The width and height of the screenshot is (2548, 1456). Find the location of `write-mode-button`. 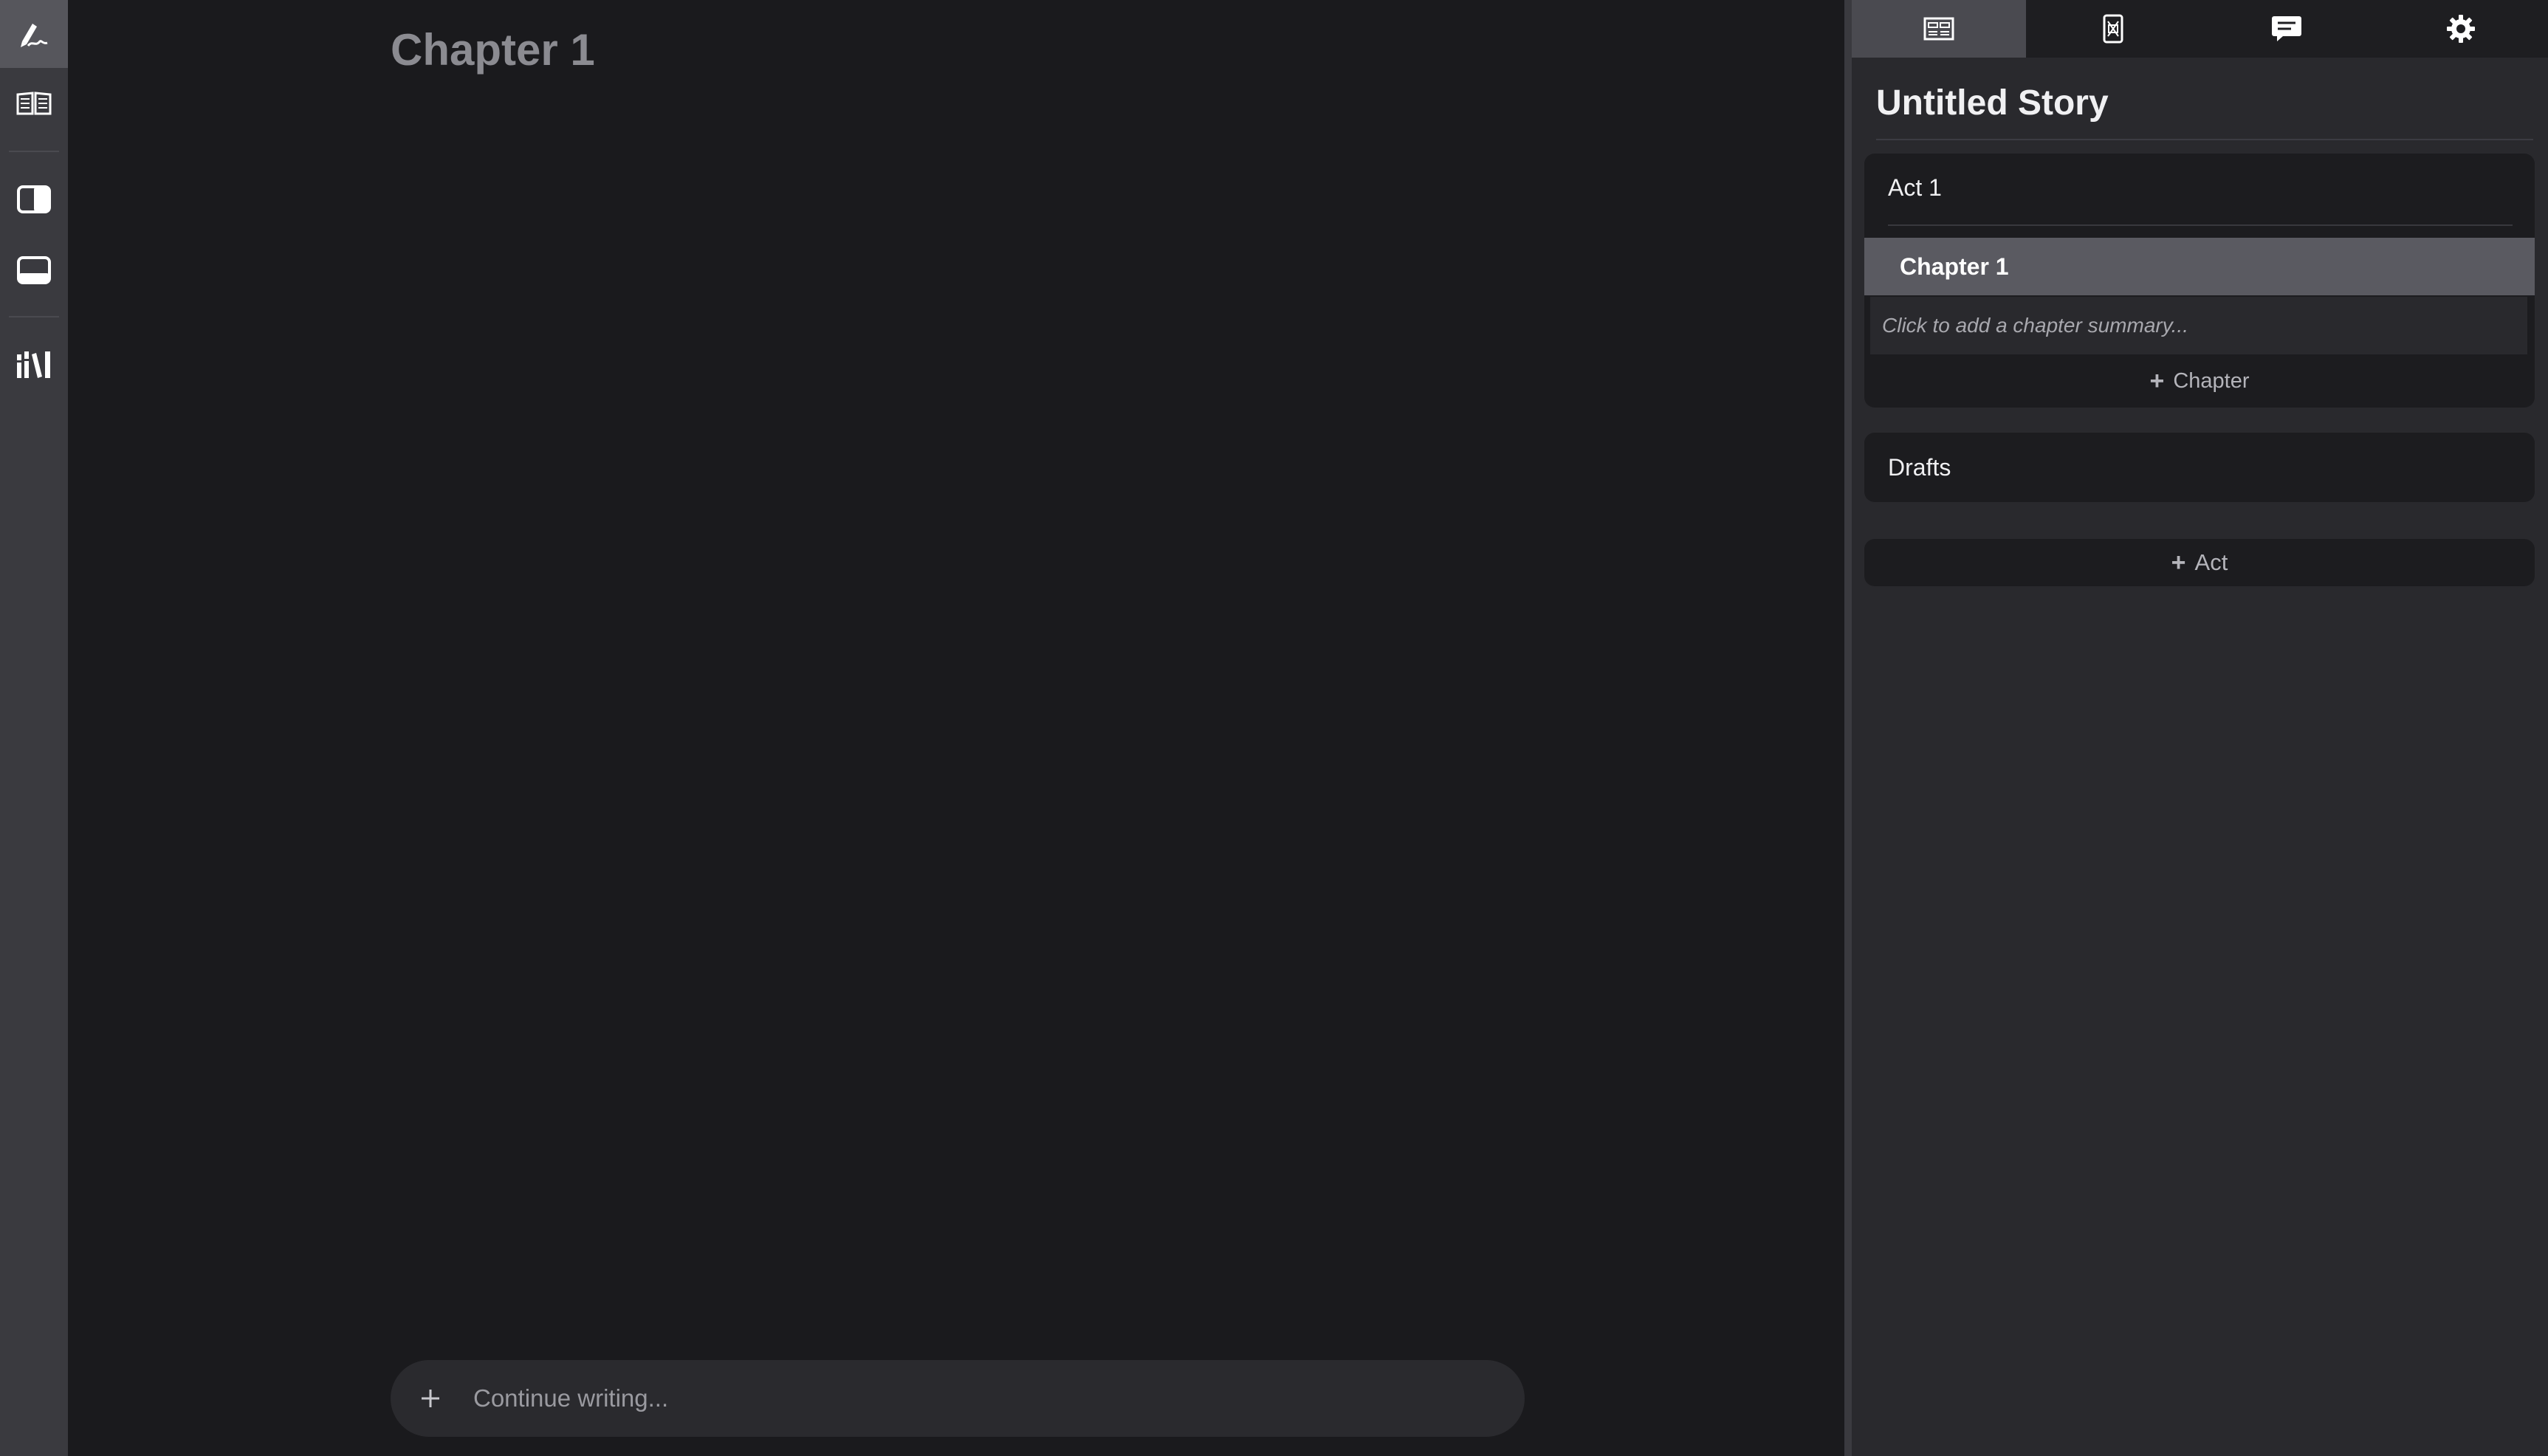

write-mode-button is located at coordinates (34, 34).